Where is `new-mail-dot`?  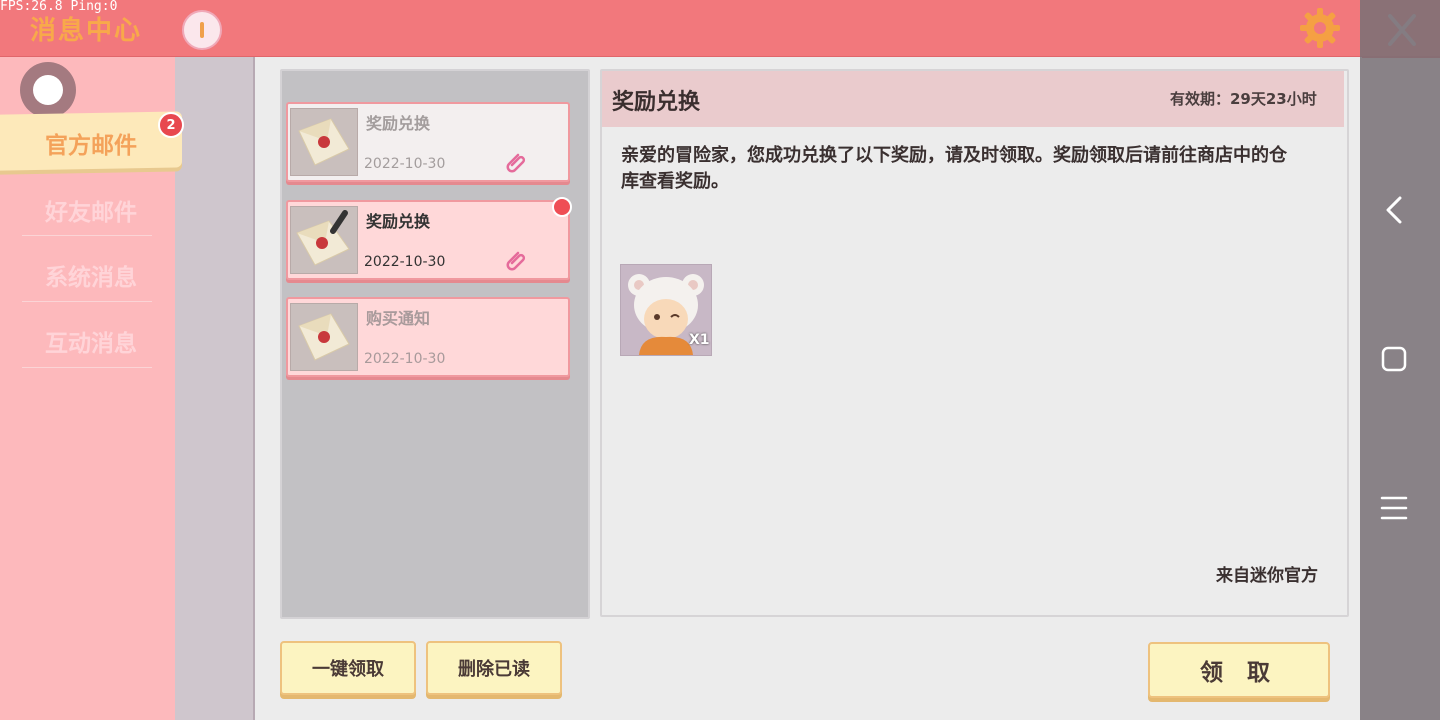 new-mail-dot is located at coordinates (562, 207).